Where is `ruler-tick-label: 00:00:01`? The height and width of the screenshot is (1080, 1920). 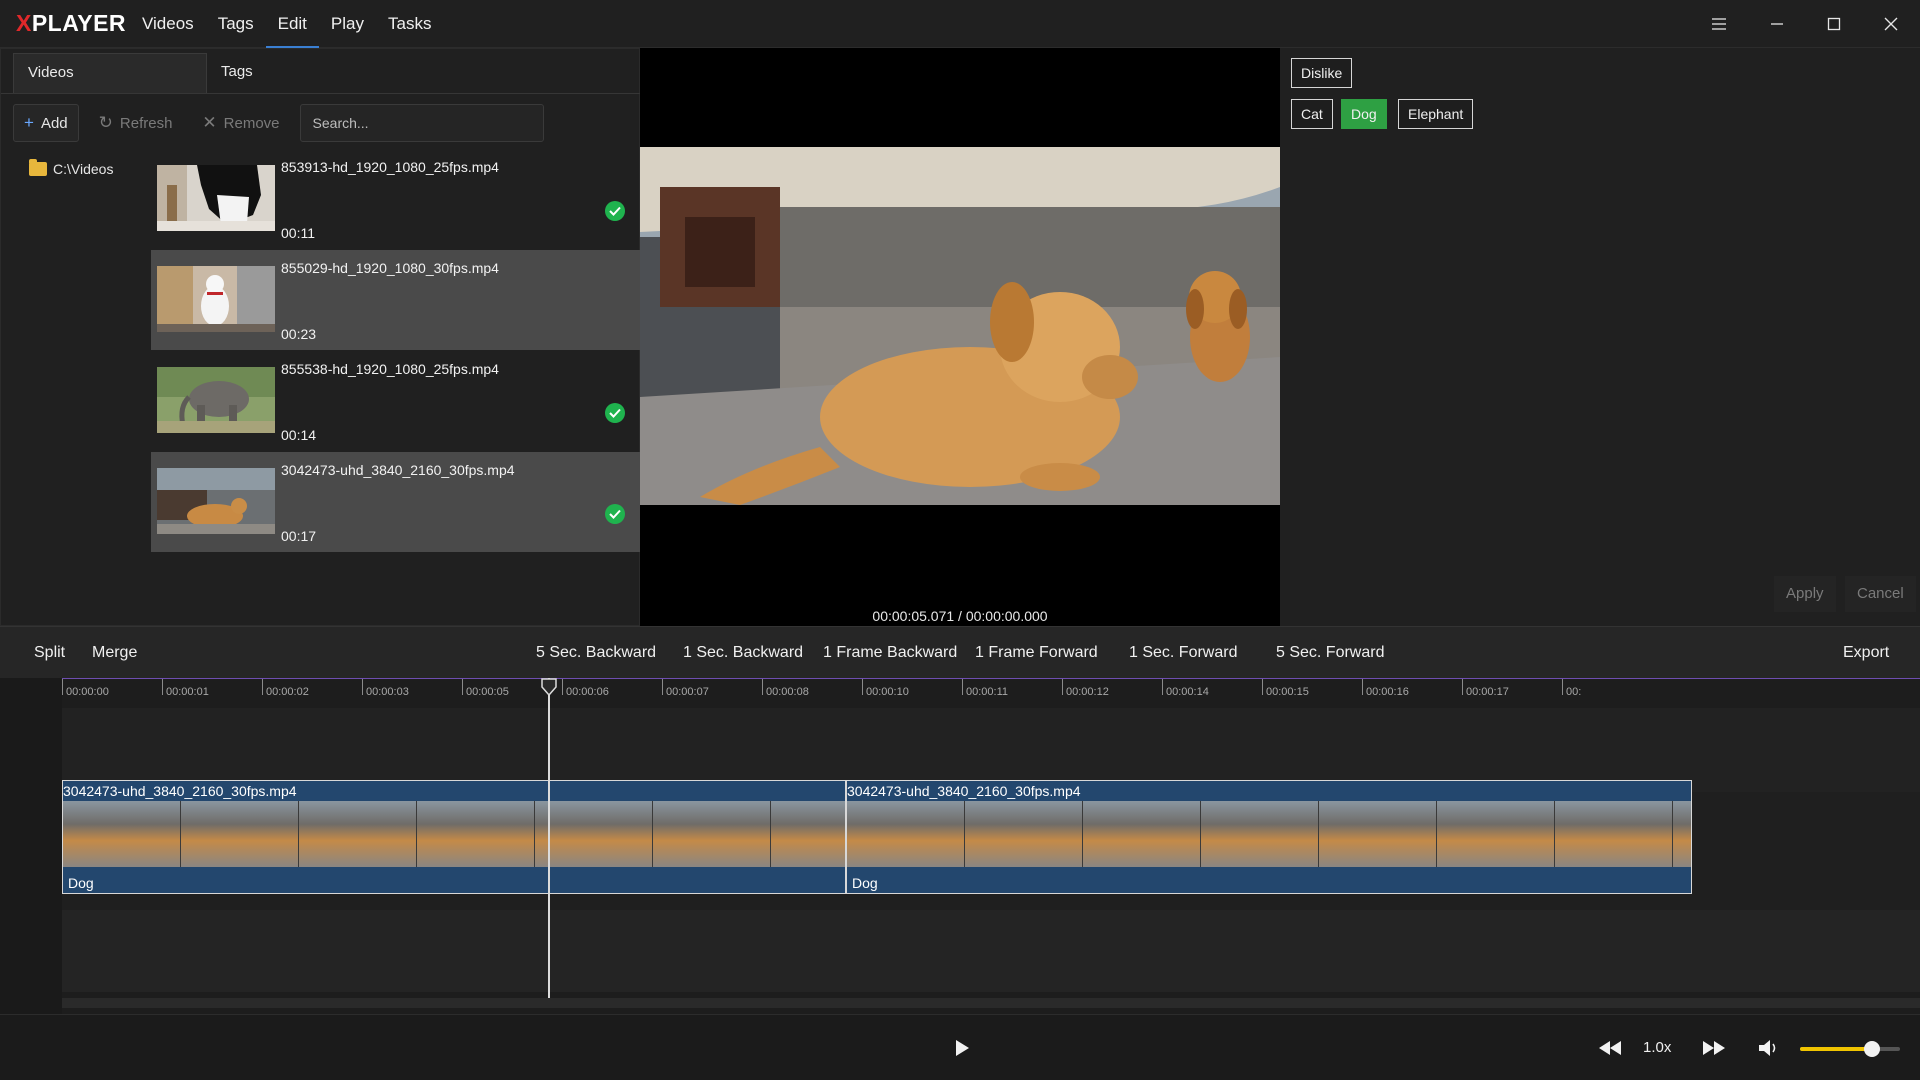
ruler-tick-label: 00:00:01 is located at coordinates (187, 692).